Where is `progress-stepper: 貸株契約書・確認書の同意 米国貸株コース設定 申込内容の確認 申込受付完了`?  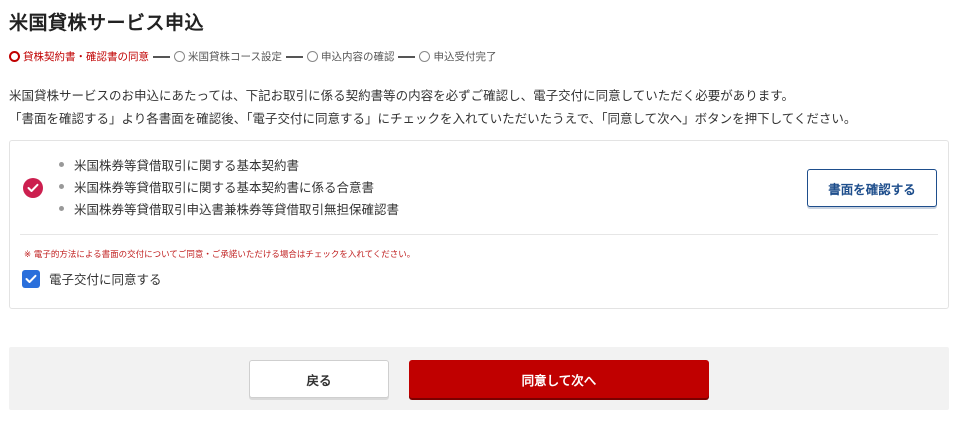
progress-stepper: 貸株契約書・確認書の同意 米国貸株コース設定 申込内容の確認 申込受付完了 is located at coordinates (252, 56).